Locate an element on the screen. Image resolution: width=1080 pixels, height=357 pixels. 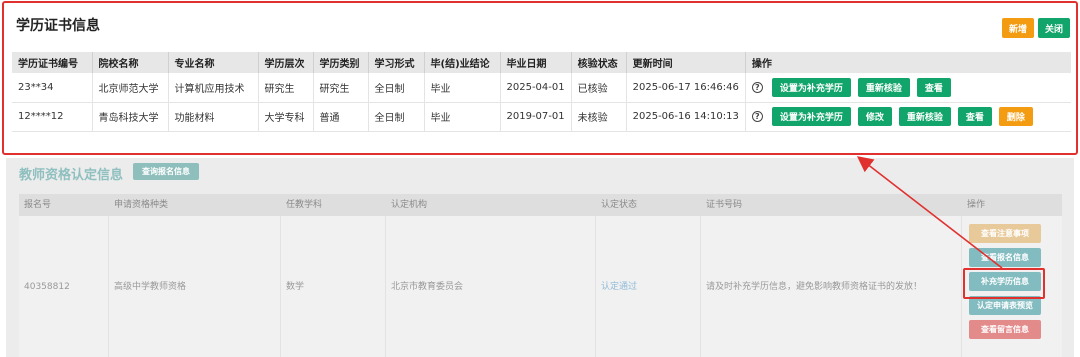
cell-cert-no: 23**34 is located at coordinates (52, 88).